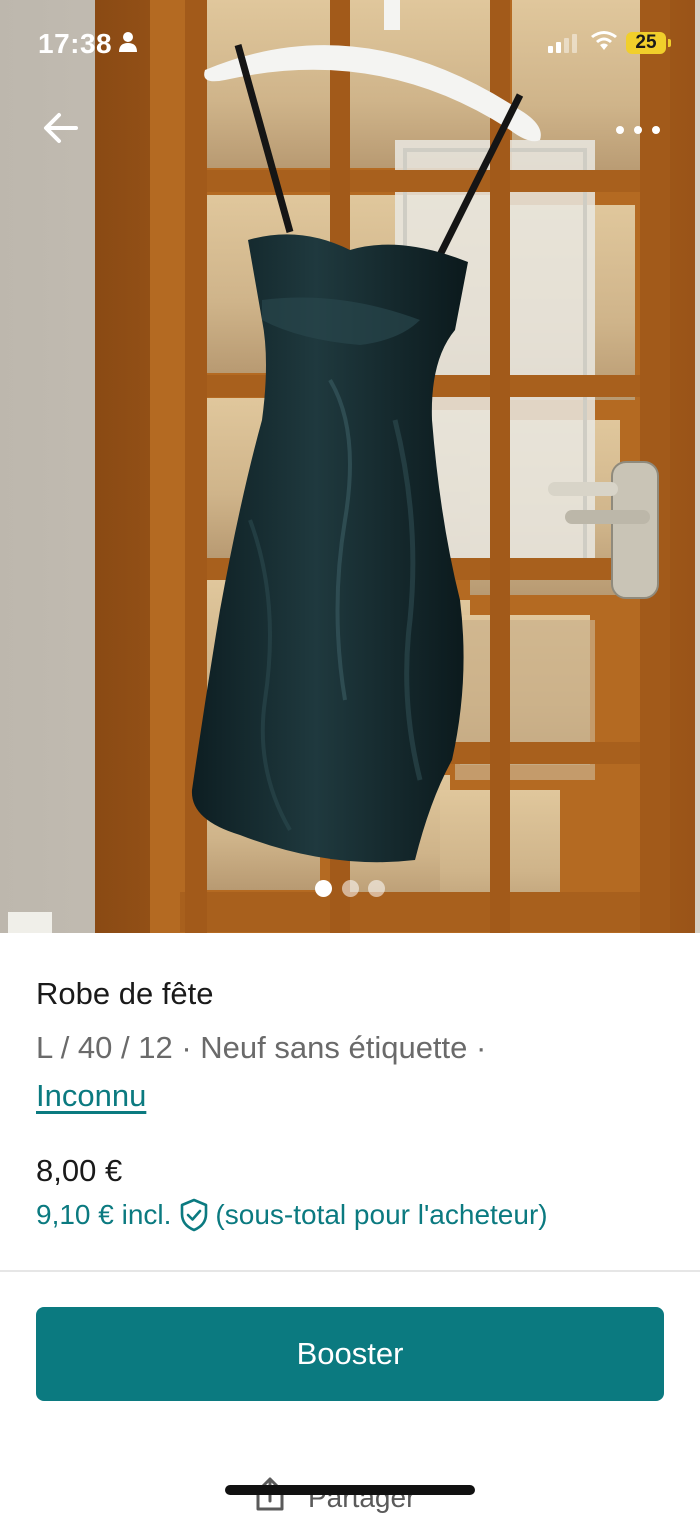 The width and height of the screenshot is (700, 1522). What do you see at coordinates (125, 993) in the screenshot?
I see `item-title: Robe de fête` at bounding box center [125, 993].